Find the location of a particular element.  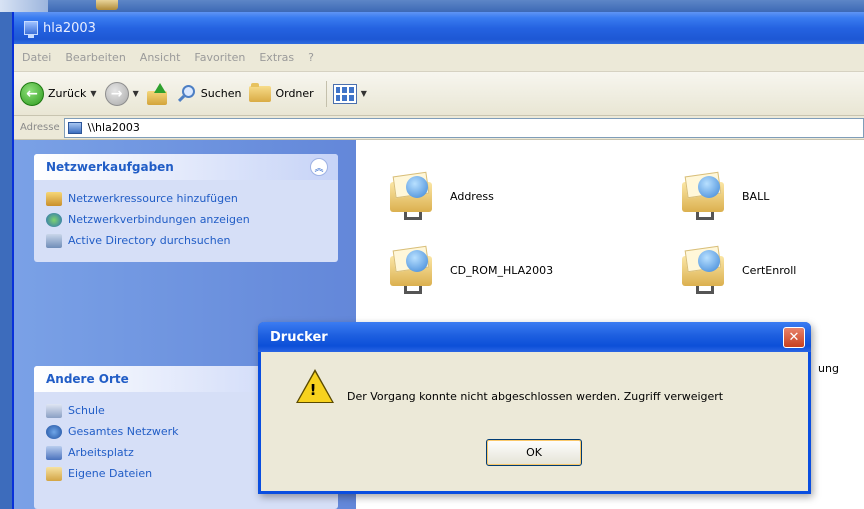

ok-button: OK is located at coordinates (534, 452).